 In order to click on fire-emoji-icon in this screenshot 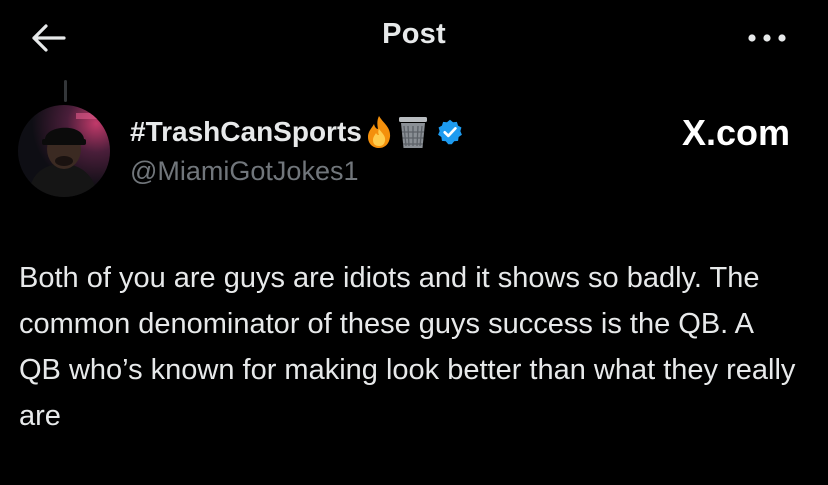, I will do `click(379, 132)`.